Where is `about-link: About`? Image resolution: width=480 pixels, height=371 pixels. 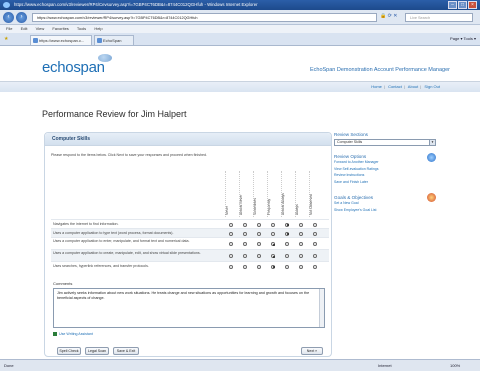
about-link: About is located at coordinates (413, 86).